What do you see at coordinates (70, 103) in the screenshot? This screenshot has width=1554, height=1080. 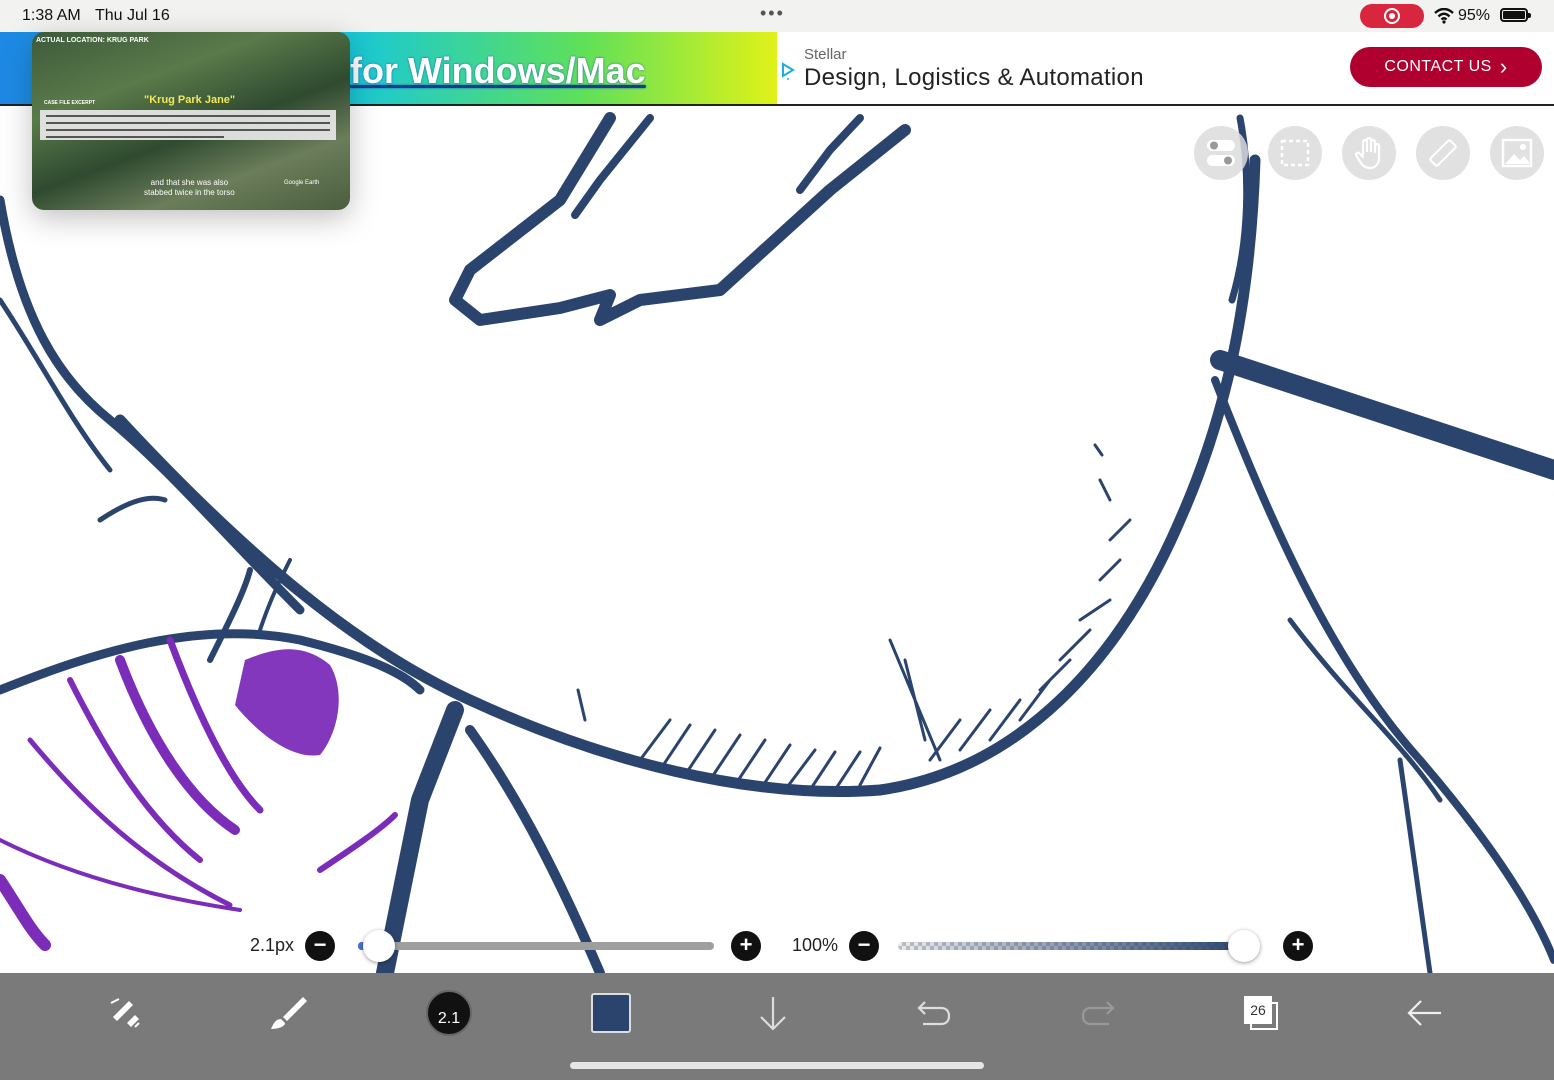 I see `pip-case-label: CASE FILE EXCERPT` at bounding box center [70, 103].